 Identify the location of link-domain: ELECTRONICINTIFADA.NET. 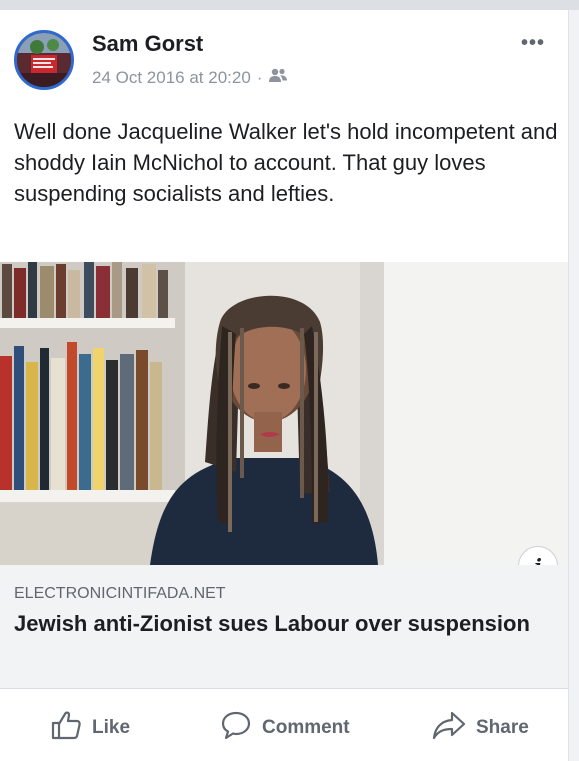
(120, 593).